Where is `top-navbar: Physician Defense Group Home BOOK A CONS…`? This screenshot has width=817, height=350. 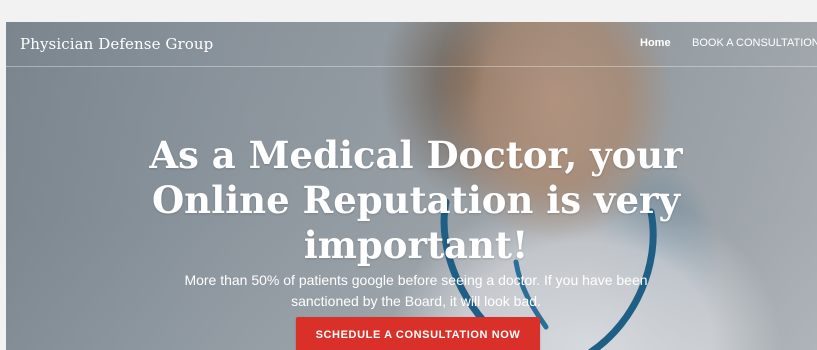
top-navbar: Physician Defense Group Home BOOK A CONS… is located at coordinates (411, 44).